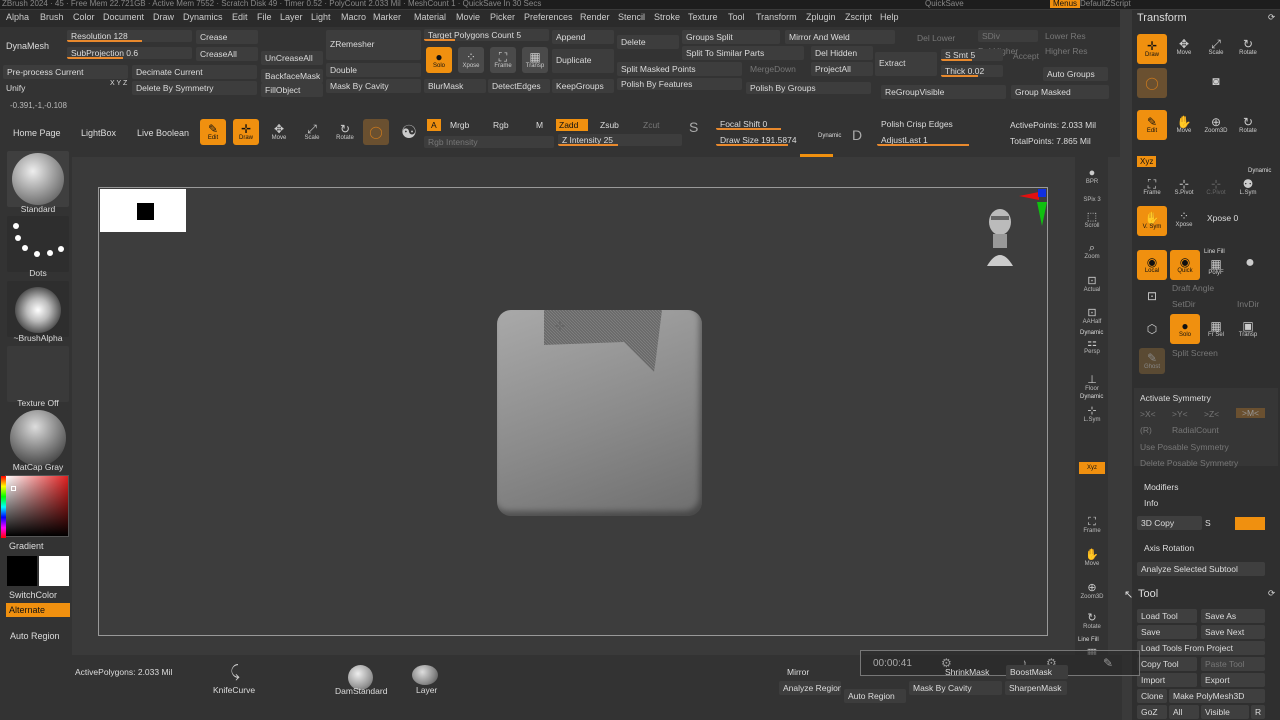 The image size is (1280, 720). I want to click on menu-picker: Picker, so click(502, 17).